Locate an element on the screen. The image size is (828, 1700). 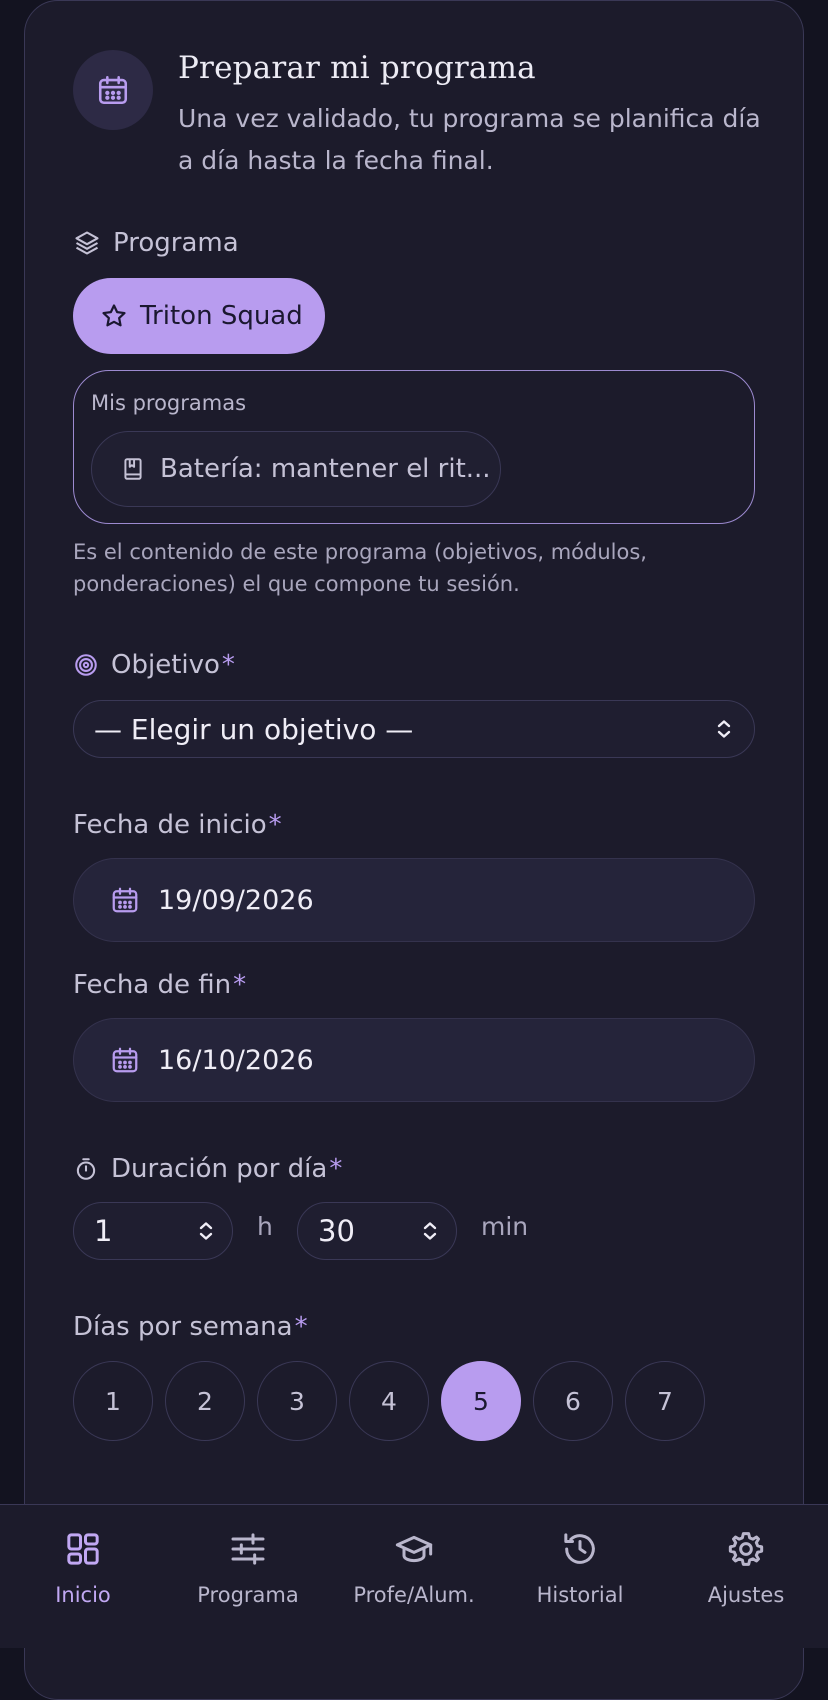
objetivo-select: — Elegir un objetivo — is located at coordinates (414, 729).